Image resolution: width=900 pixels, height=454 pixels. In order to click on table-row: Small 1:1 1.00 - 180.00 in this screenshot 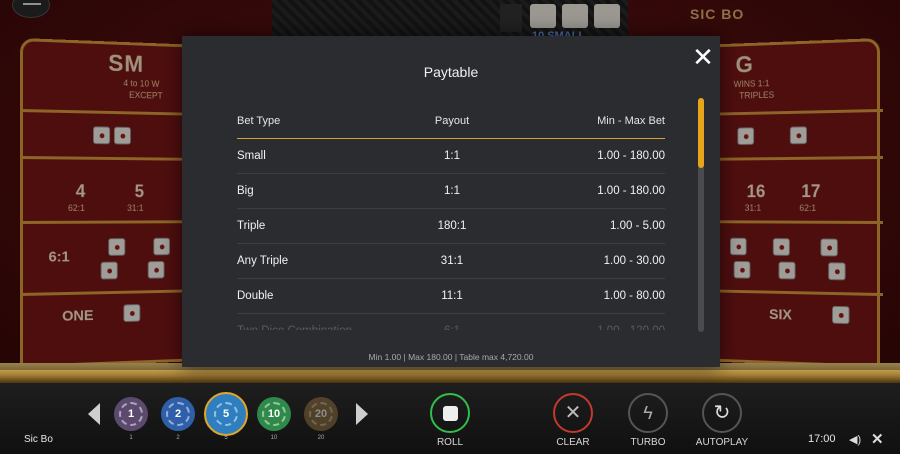, I will do `click(451, 156)`.